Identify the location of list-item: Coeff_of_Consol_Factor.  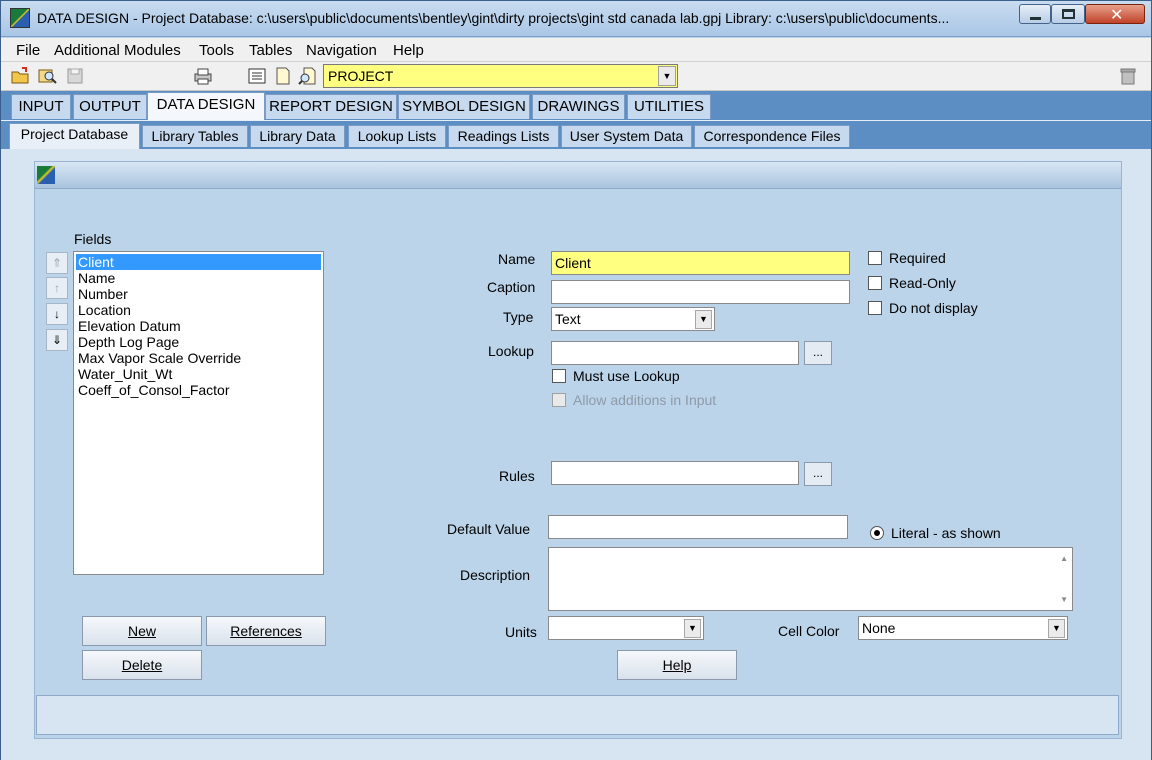
(198, 390).